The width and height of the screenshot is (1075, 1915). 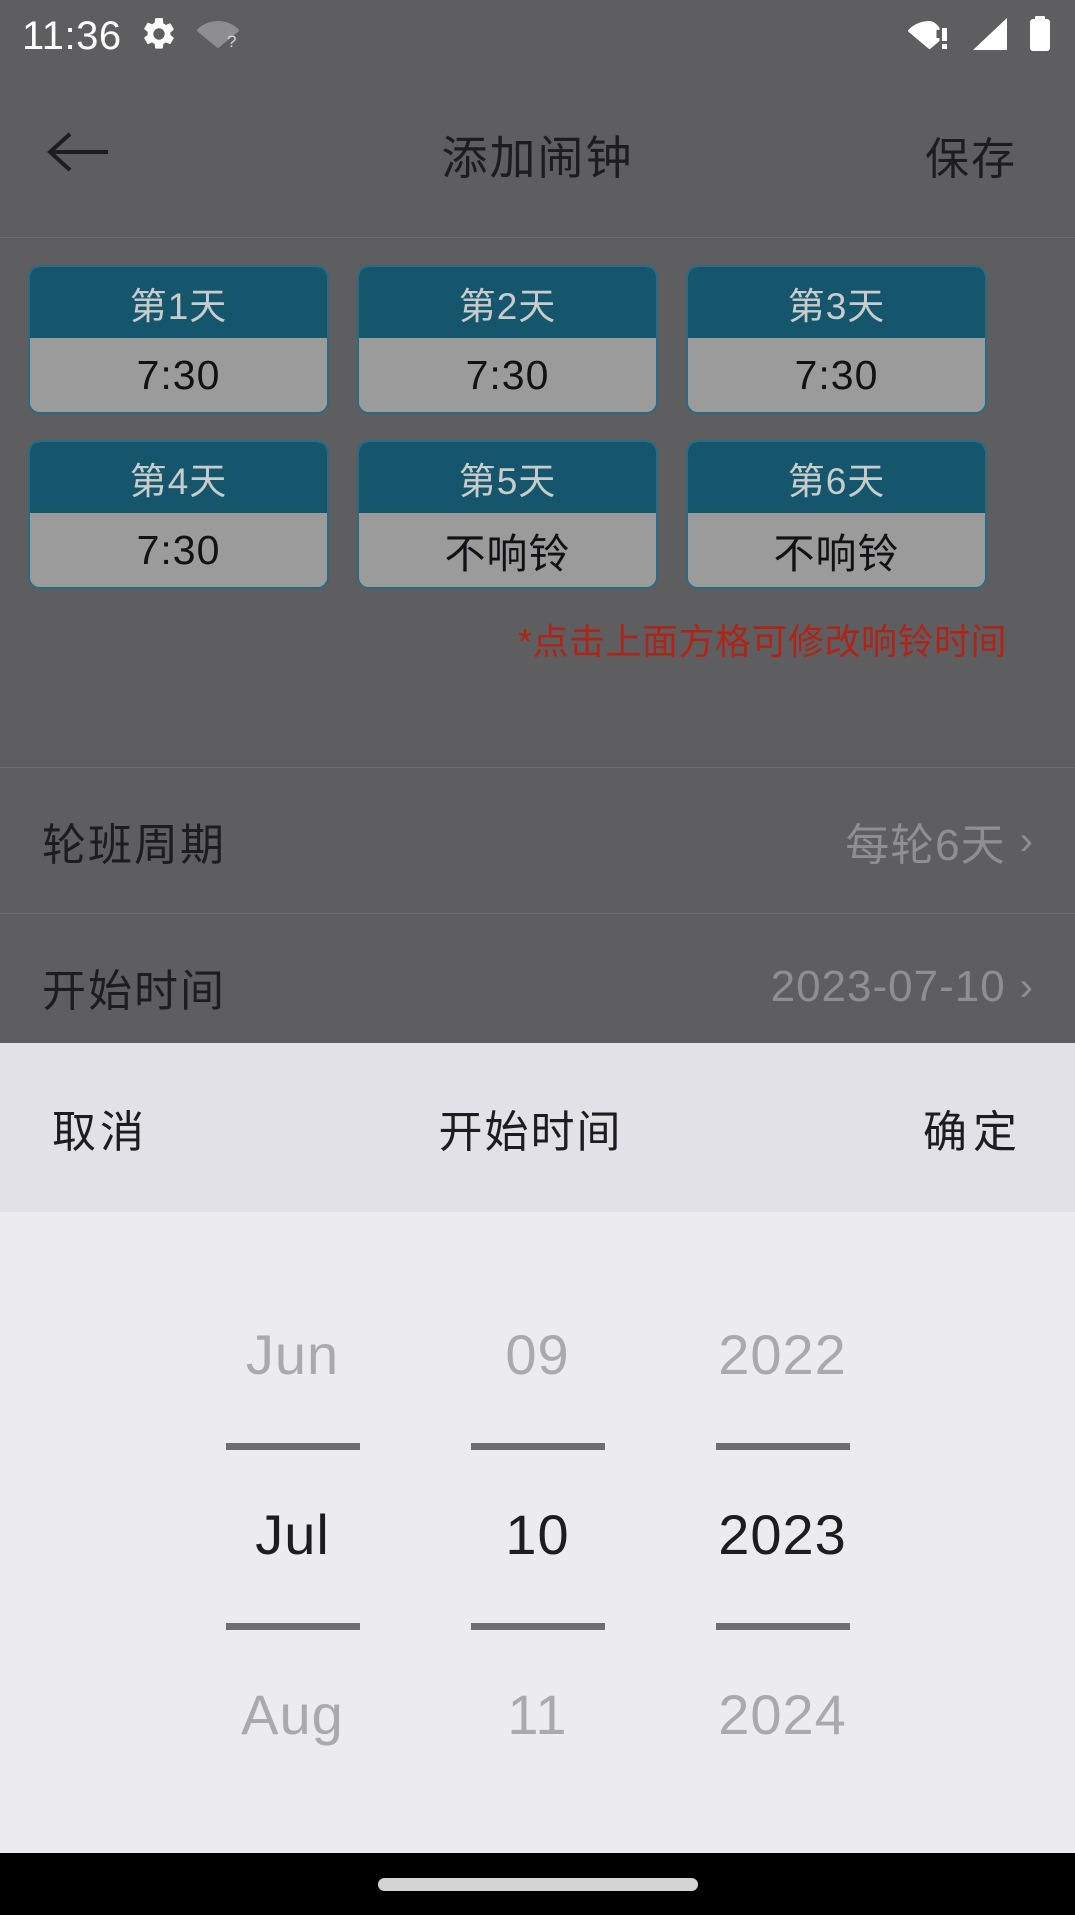 What do you see at coordinates (782, 1354) in the screenshot?
I see `year-wheel-item-above: 2022` at bounding box center [782, 1354].